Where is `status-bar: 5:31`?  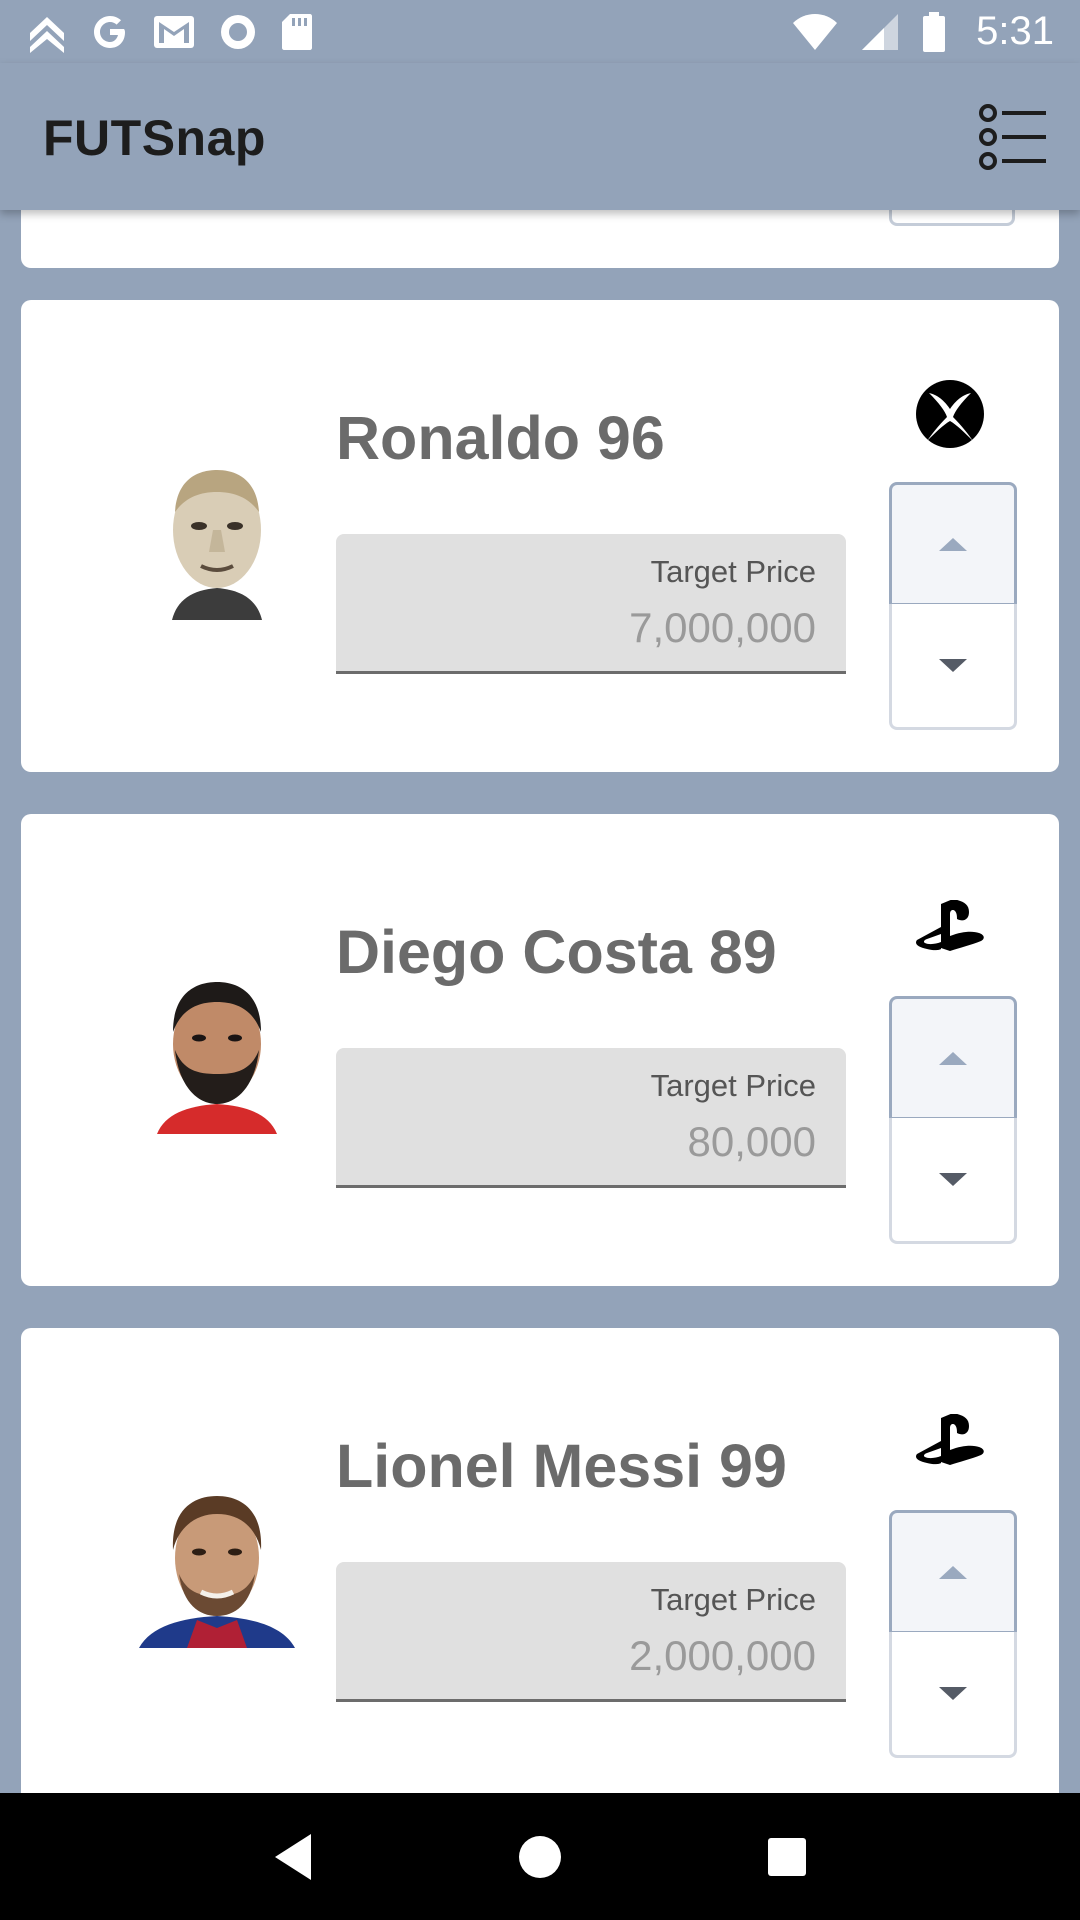
status-bar: 5:31 is located at coordinates (540, 31).